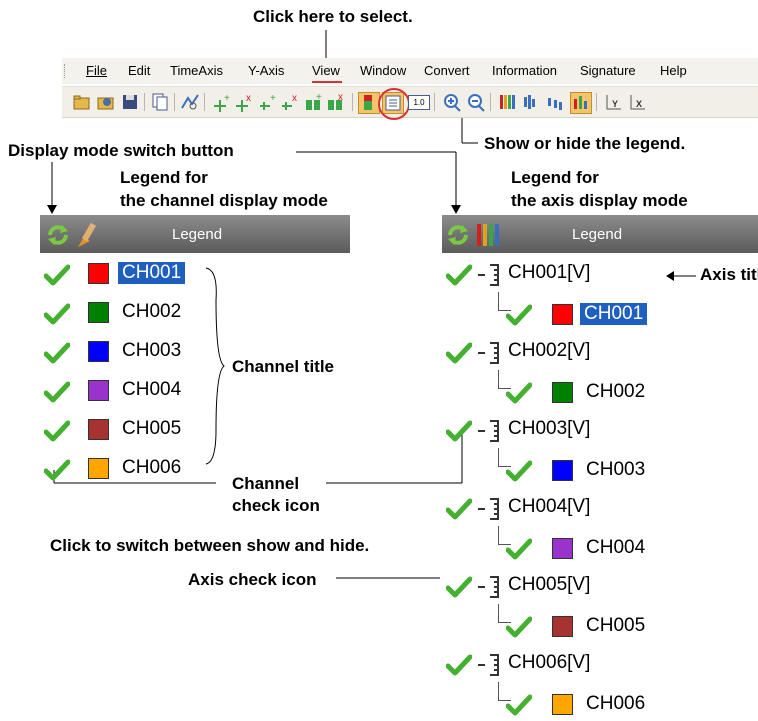 This screenshot has height=721, width=758. I want to click on callout-show-hide-legend: Show or hide the legend., so click(585, 143).